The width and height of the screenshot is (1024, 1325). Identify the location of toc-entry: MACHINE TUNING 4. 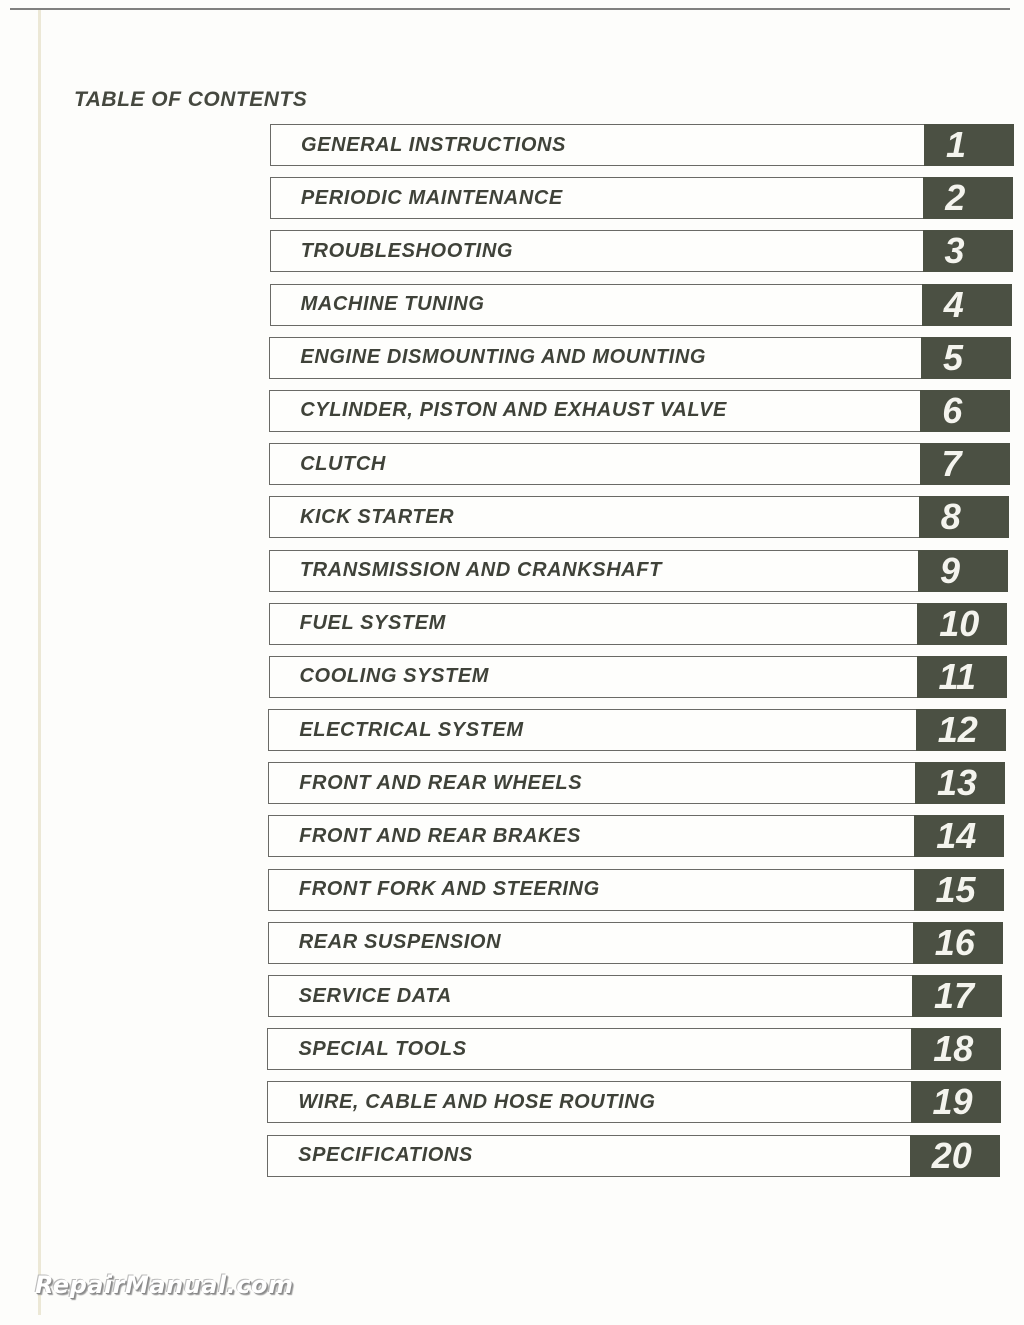
(640, 304).